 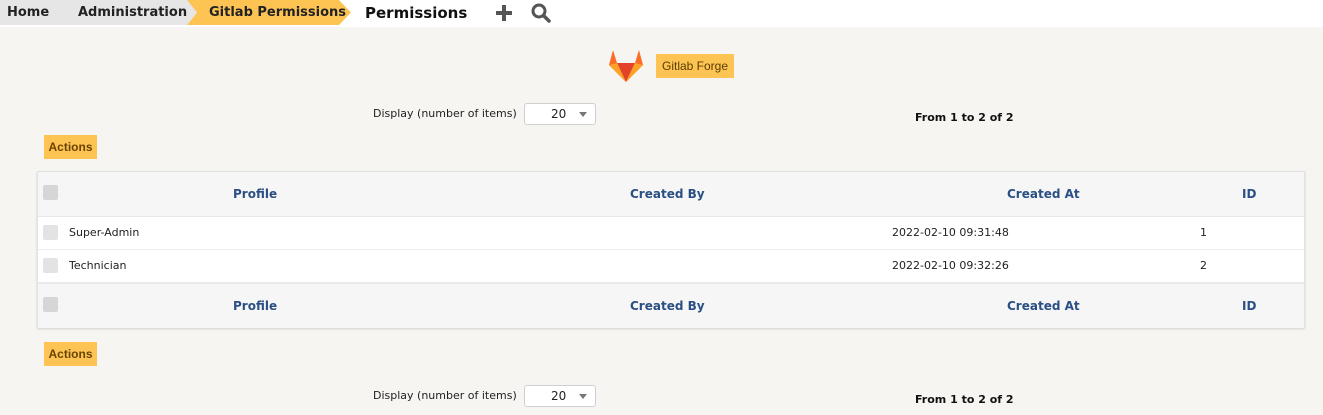 What do you see at coordinates (1043, 306) in the screenshot?
I see `column-footer-created-at: Created At` at bounding box center [1043, 306].